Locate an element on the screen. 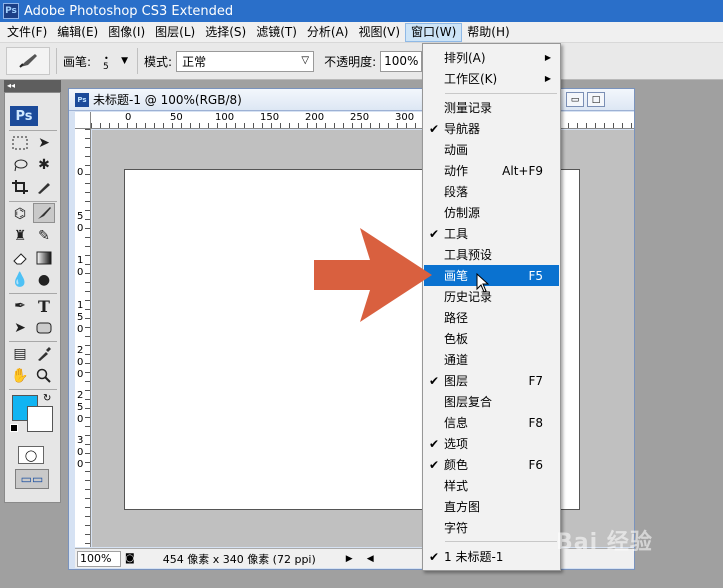 This screenshot has width=723, height=588. menu-item-brushes: 画笔 F5 is located at coordinates (491, 275).